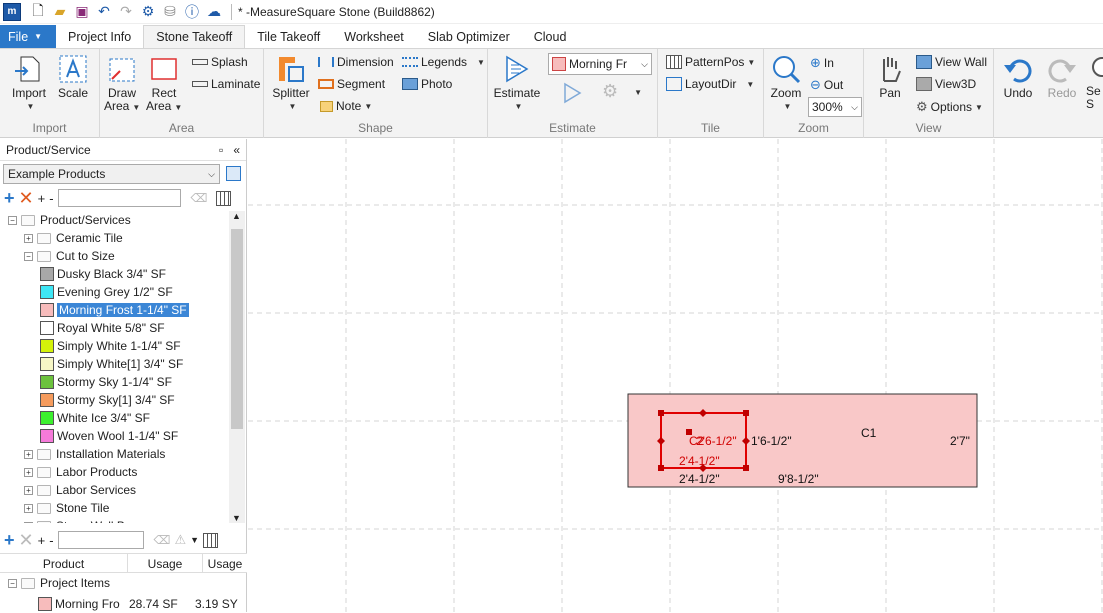  I want to click on tree-item: Stormy Sky 1-1/4" SF, so click(106, 382).